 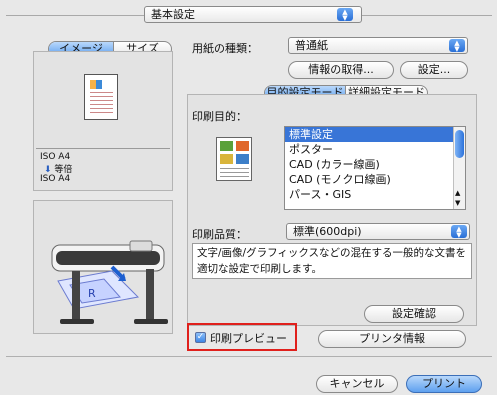 What do you see at coordinates (103, 148) in the screenshot?
I see `info-divider` at bounding box center [103, 148].